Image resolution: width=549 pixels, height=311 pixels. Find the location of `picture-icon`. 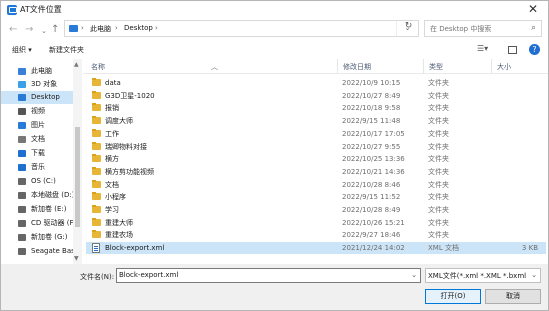

picture-icon is located at coordinates (22, 125).